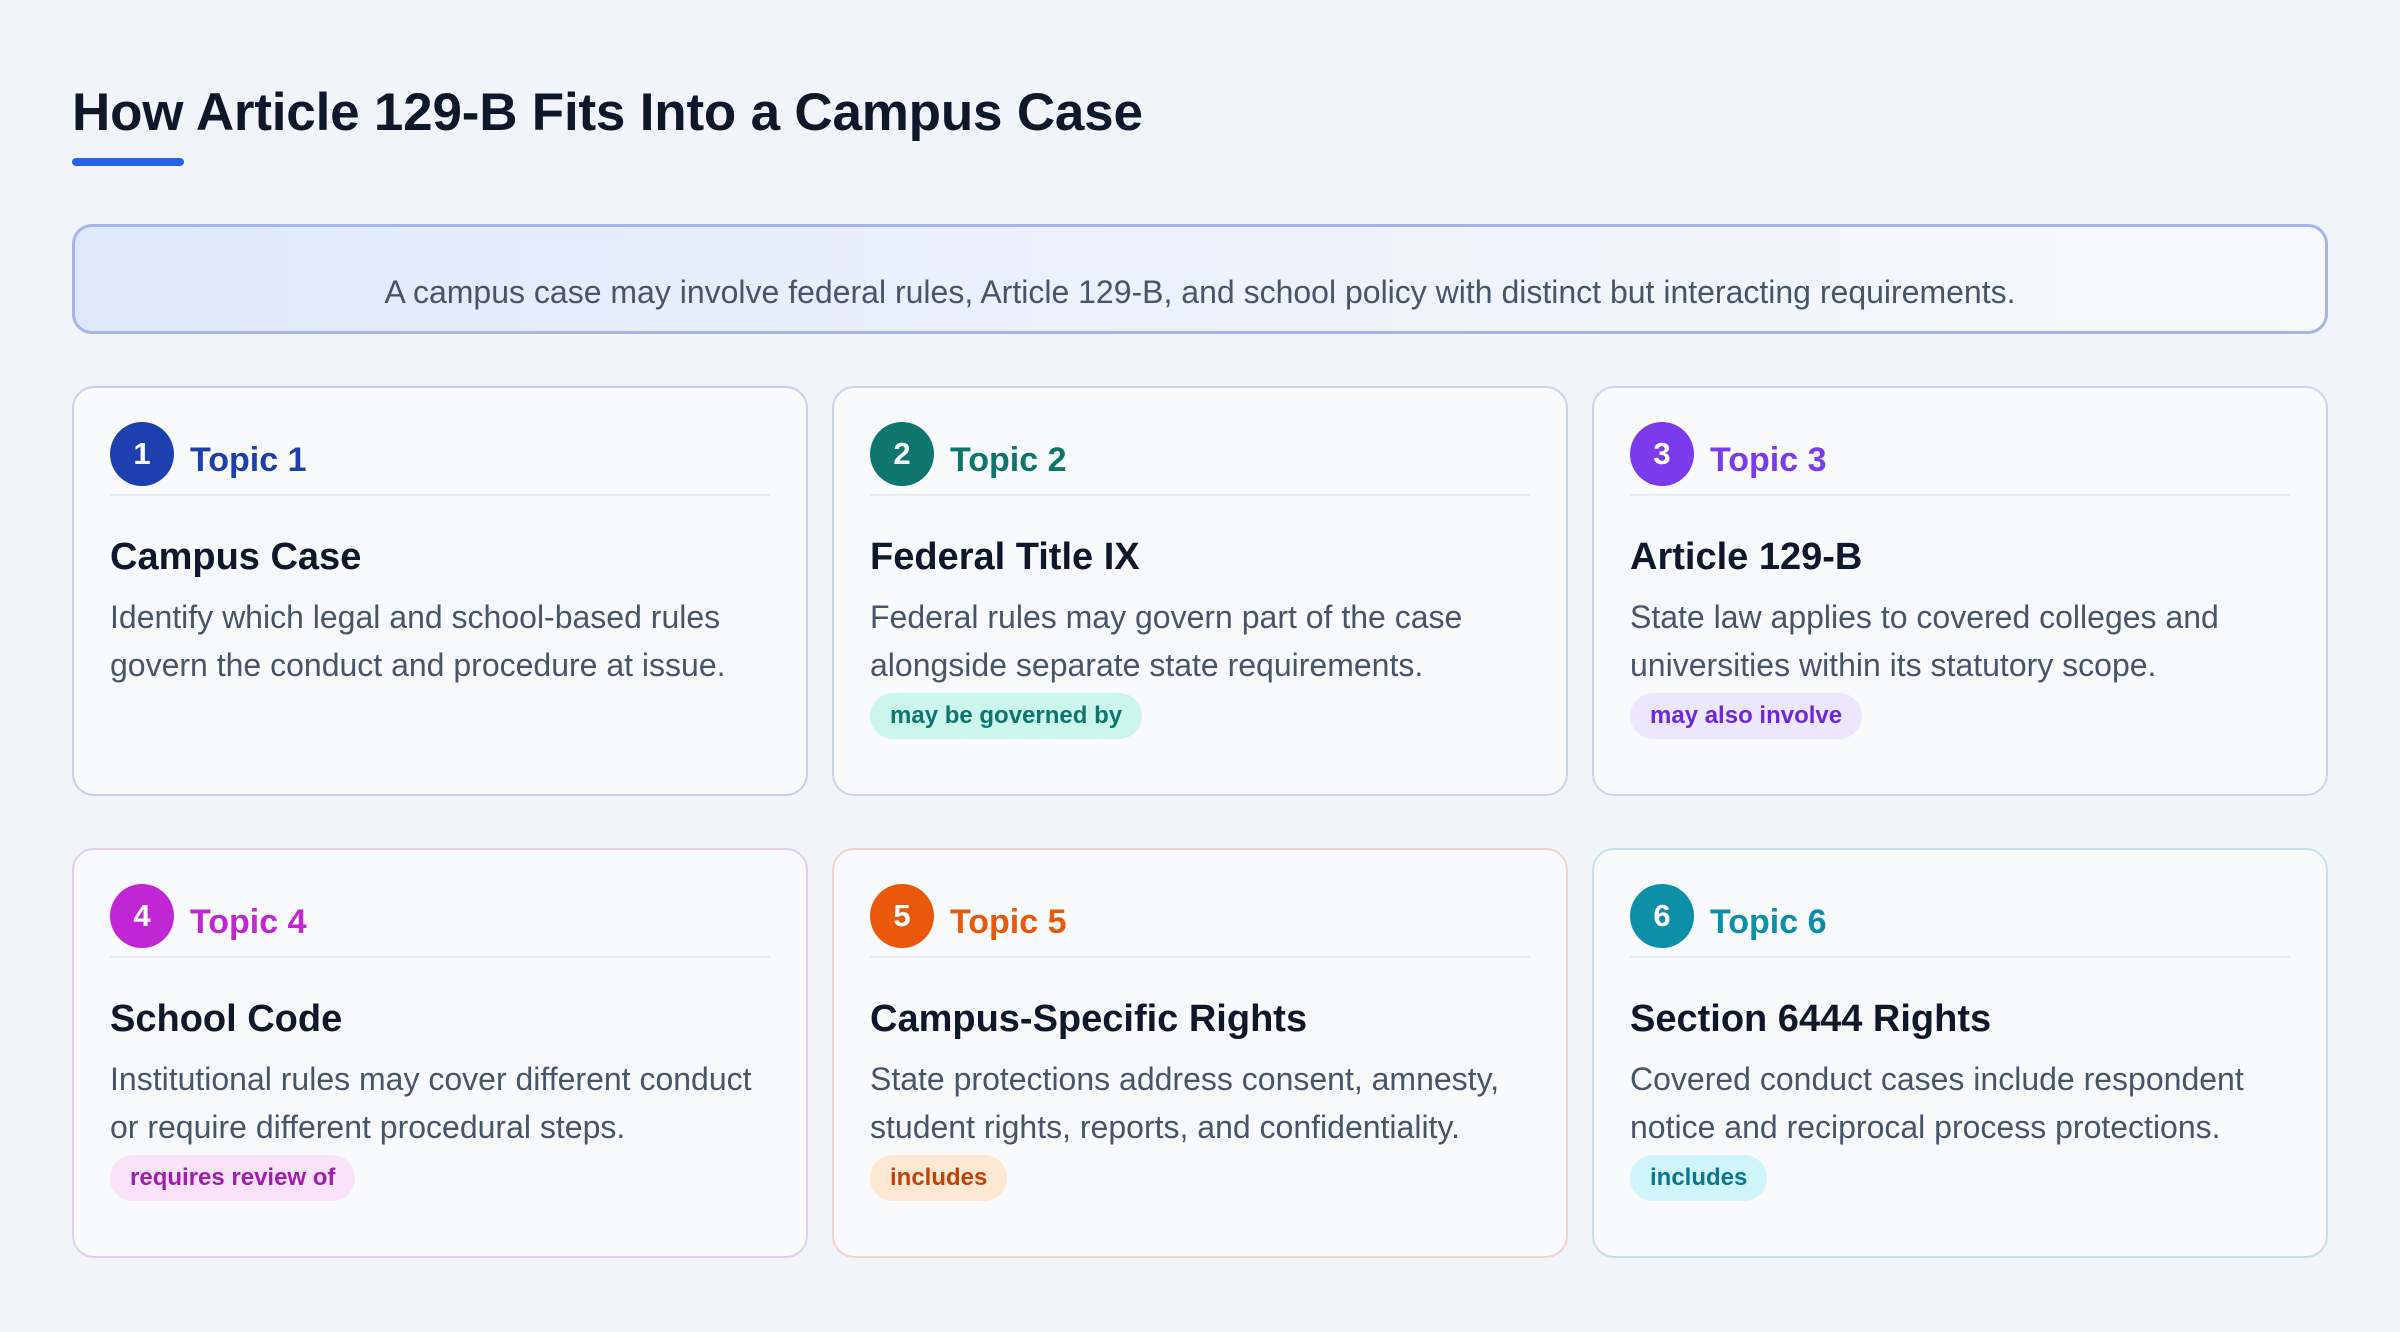  What do you see at coordinates (1089, 1019) in the screenshot?
I see `card-title: Campus-Specific Rights` at bounding box center [1089, 1019].